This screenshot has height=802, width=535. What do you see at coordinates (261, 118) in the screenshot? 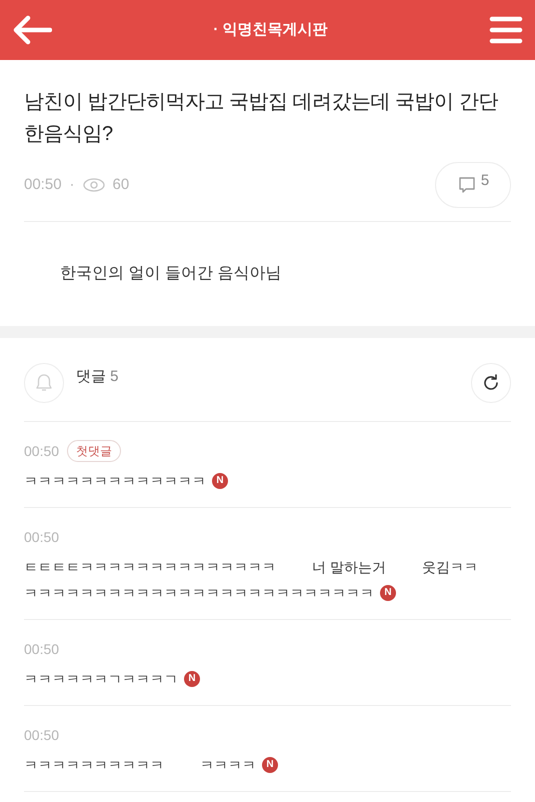
I see `post-title: 남친이 밥간단히먹자고 국밥집 데려갔는데 국밥이 간단한음식임?` at bounding box center [261, 118].